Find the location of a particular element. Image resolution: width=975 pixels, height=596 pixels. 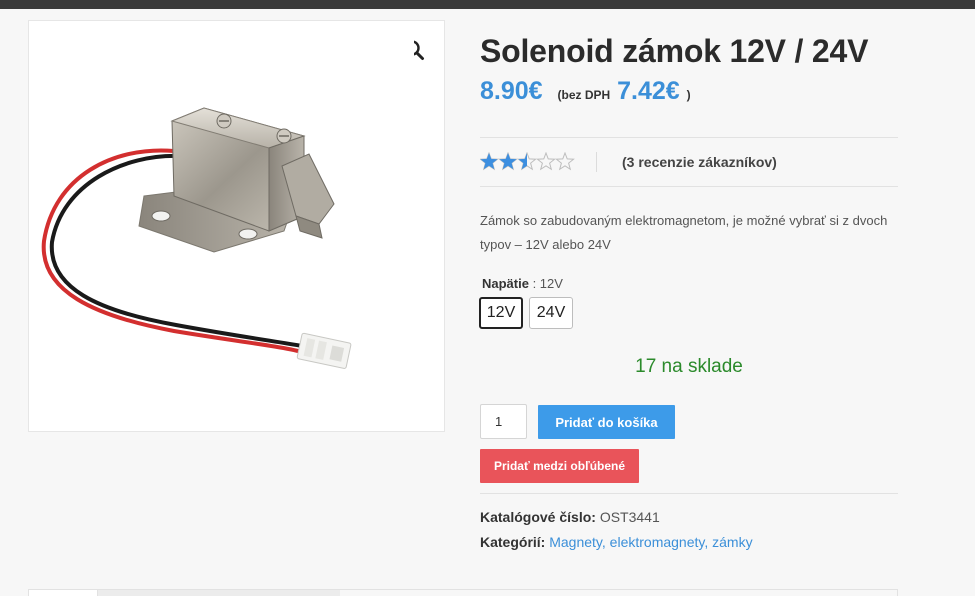

product-price: 8.90€ (bez DPH 7.42€ ) is located at coordinates (585, 91).